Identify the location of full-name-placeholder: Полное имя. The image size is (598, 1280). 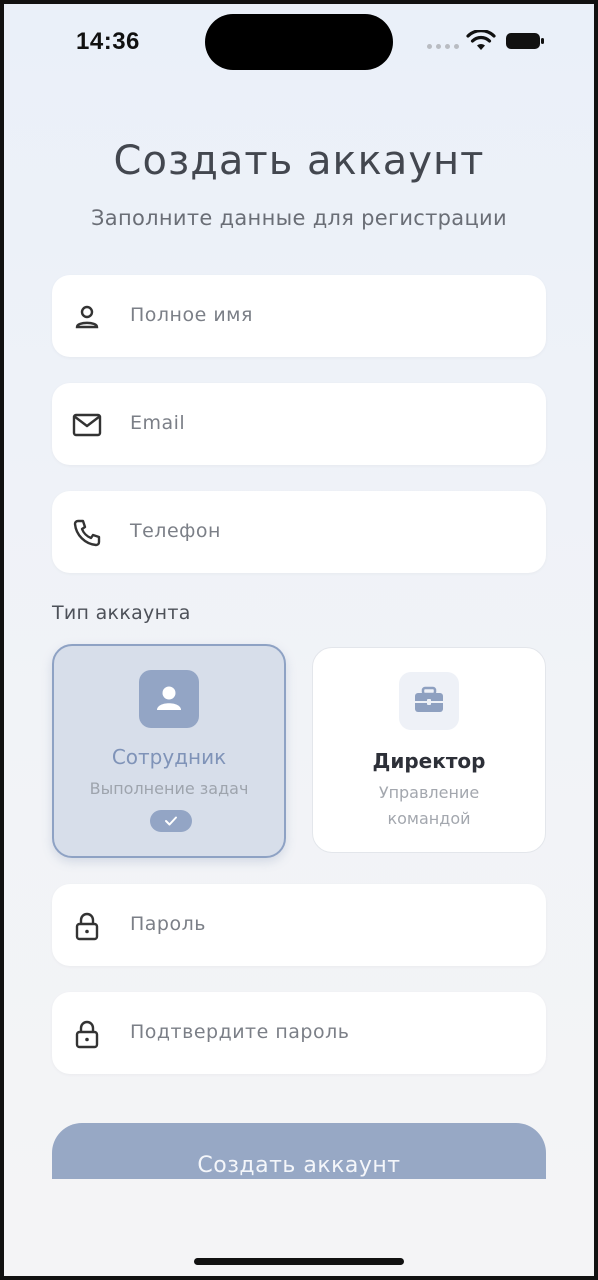
(191, 315).